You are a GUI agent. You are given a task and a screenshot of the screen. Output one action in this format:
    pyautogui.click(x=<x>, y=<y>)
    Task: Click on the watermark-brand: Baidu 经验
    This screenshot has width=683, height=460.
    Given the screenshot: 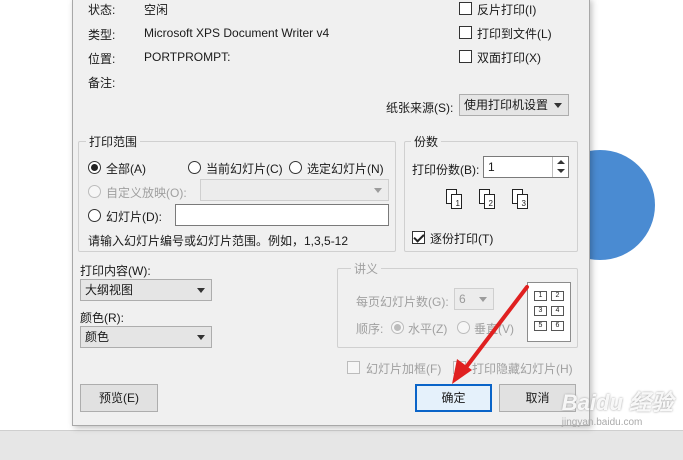 What is the action you would take?
    pyautogui.click(x=617, y=402)
    